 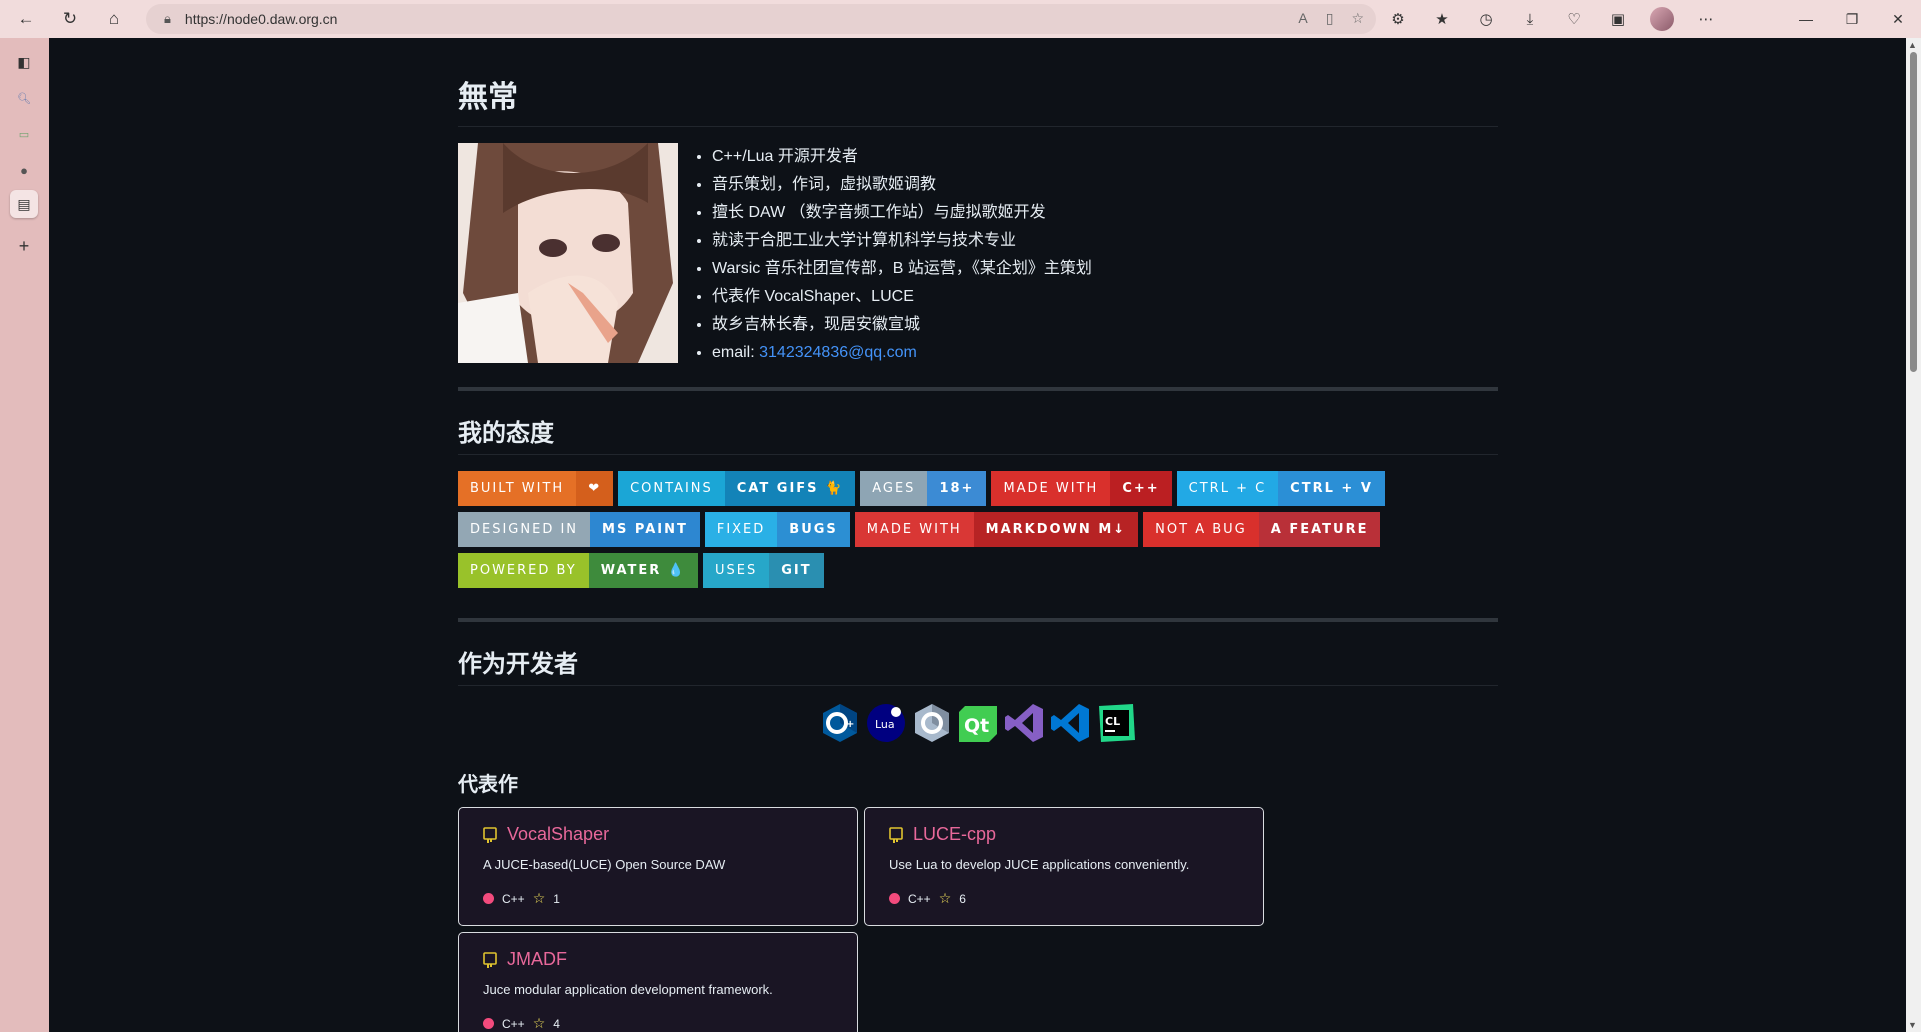 What do you see at coordinates (524, 529) in the screenshot?
I see `badge-label: DESIGNED IN` at bounding box center [524, 529].